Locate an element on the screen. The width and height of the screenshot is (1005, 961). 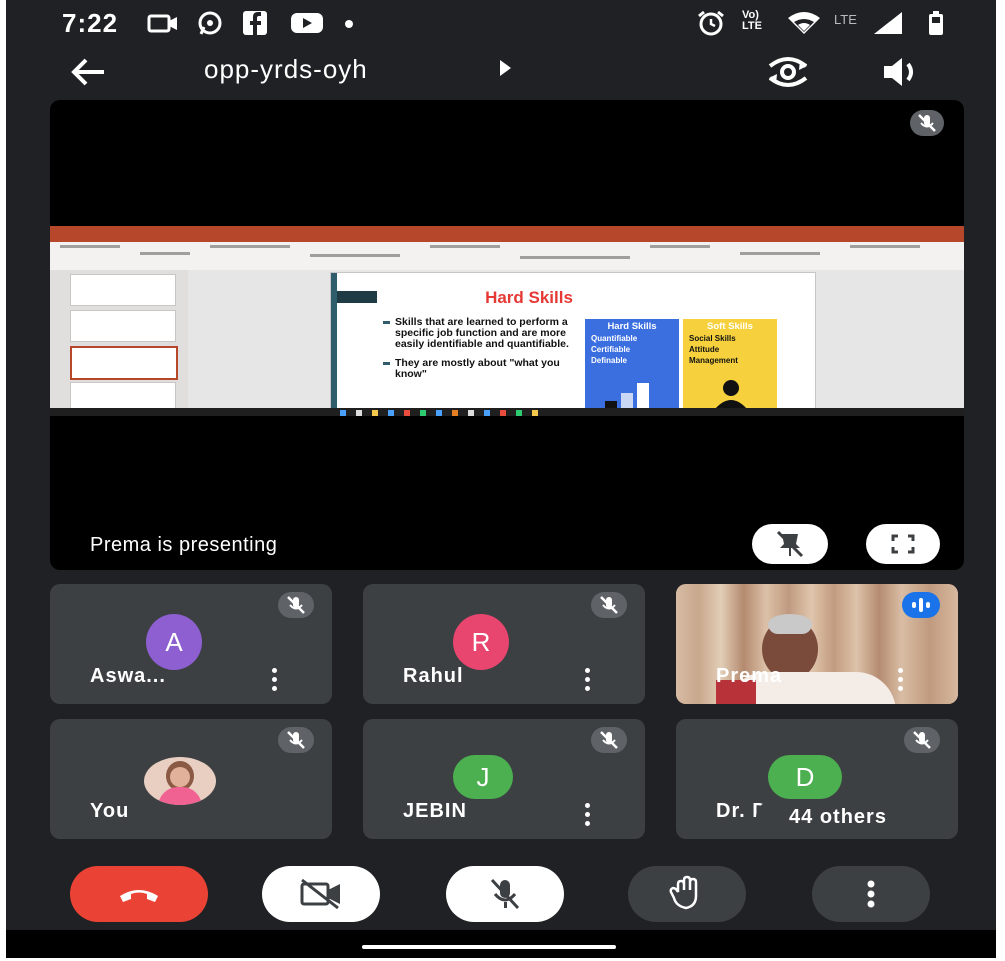
dot-icon is located at coordinates (349, 24).